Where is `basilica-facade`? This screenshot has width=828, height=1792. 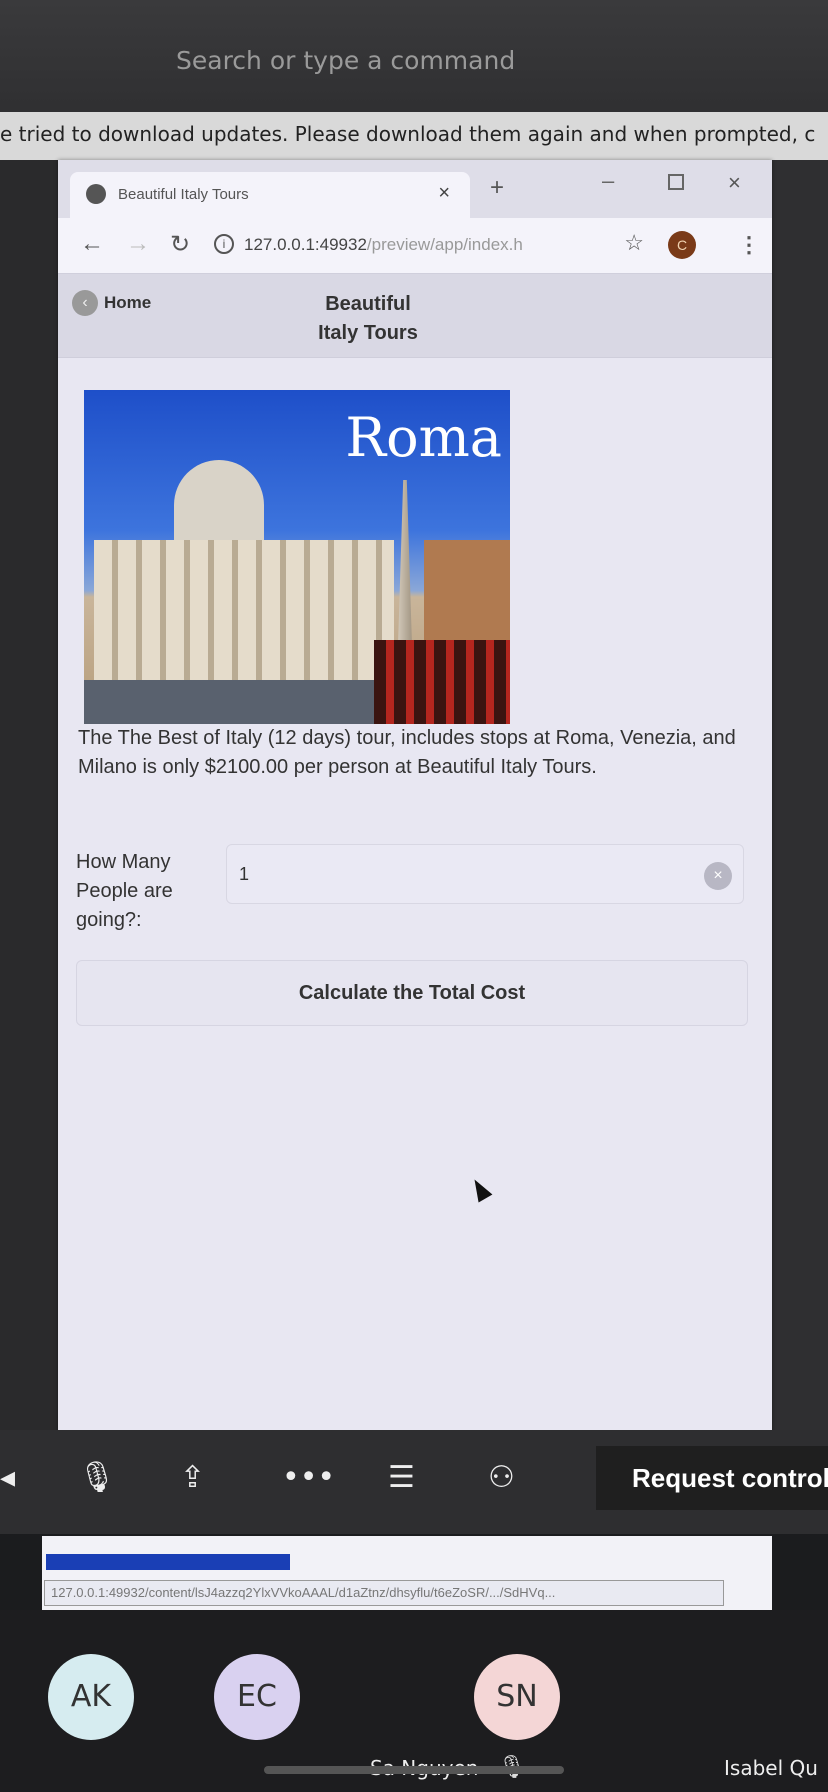
basilica-facade is located at coordinates (244, 615).